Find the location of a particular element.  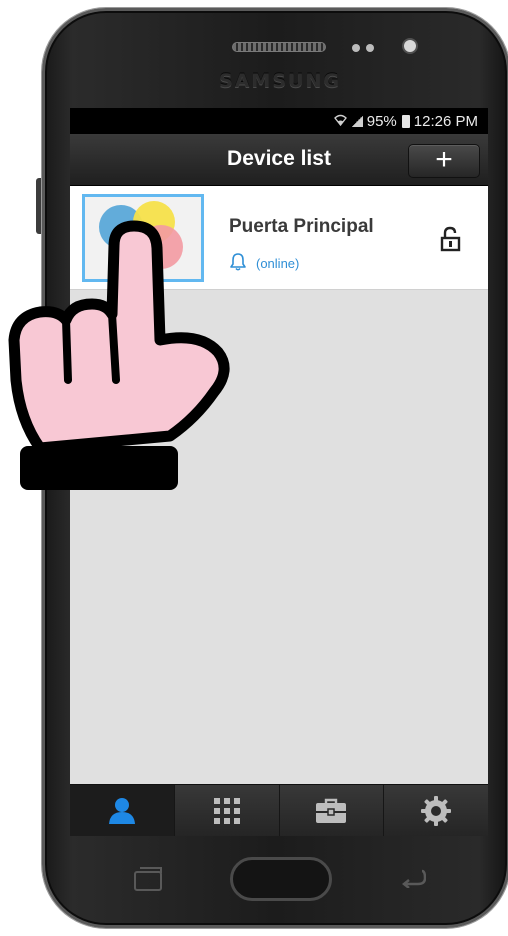

title-bar: Device list + is located at coordinates (279, 160).